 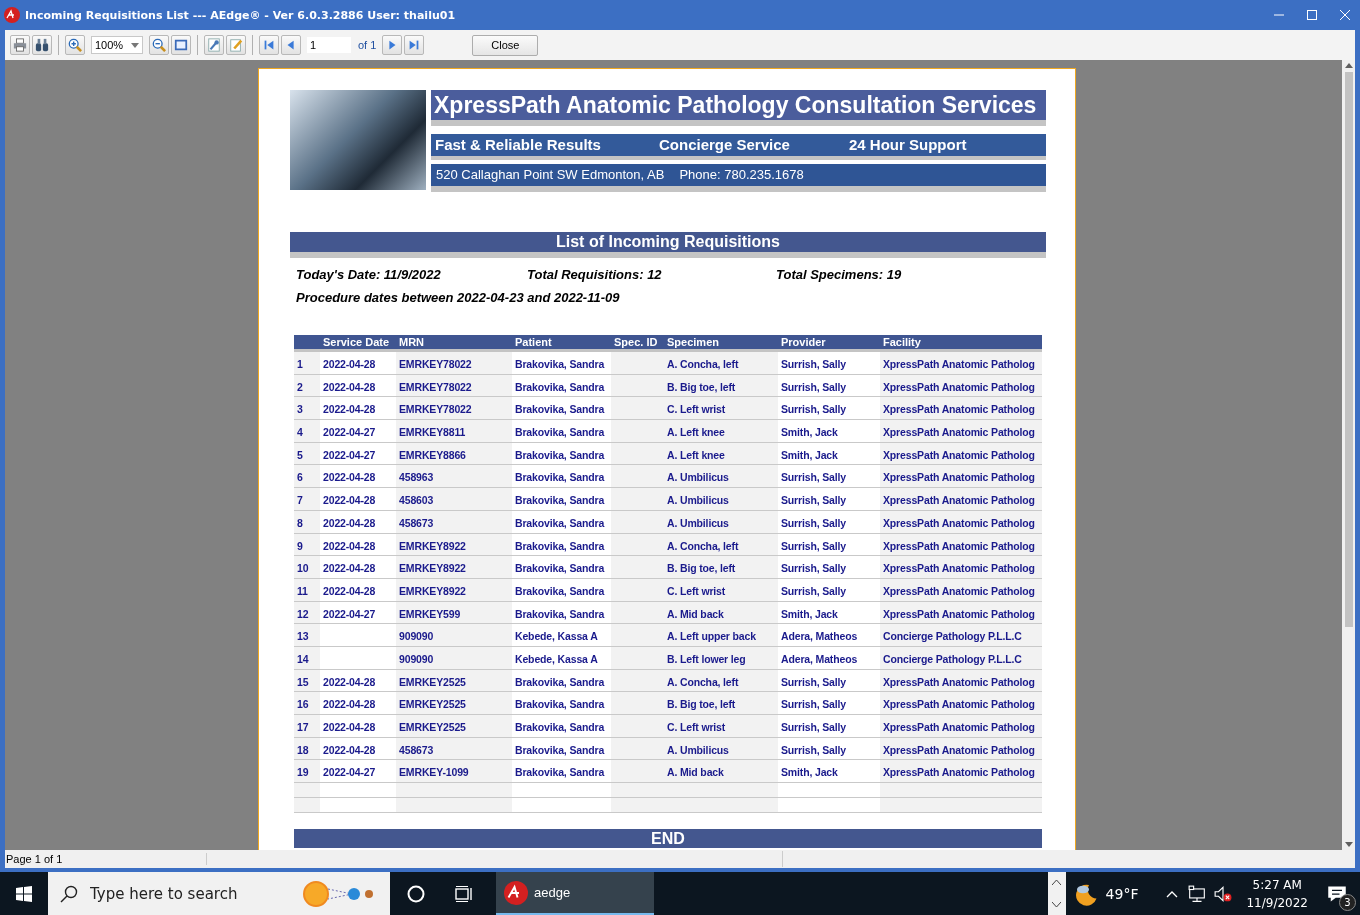 I want to click on scroll-up-icon, so click(x=1348, y=65).